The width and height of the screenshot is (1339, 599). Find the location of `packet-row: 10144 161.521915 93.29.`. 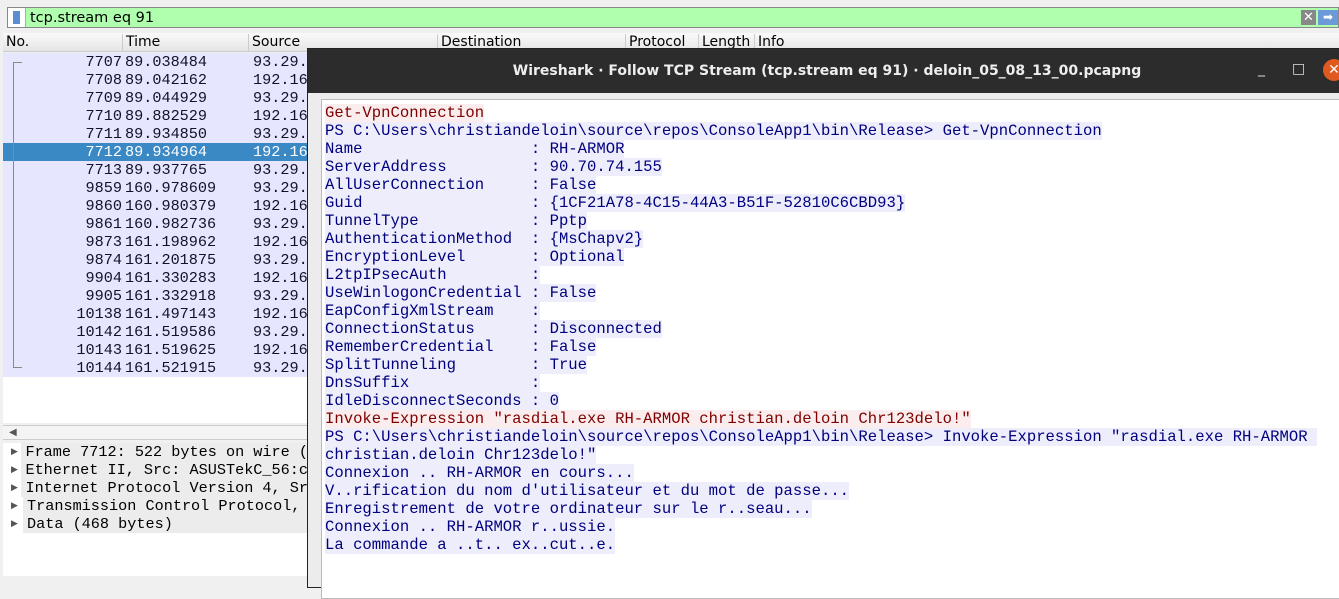

packet-row: 10144 161.521915 93.29. is located at coordinates (155, 368).